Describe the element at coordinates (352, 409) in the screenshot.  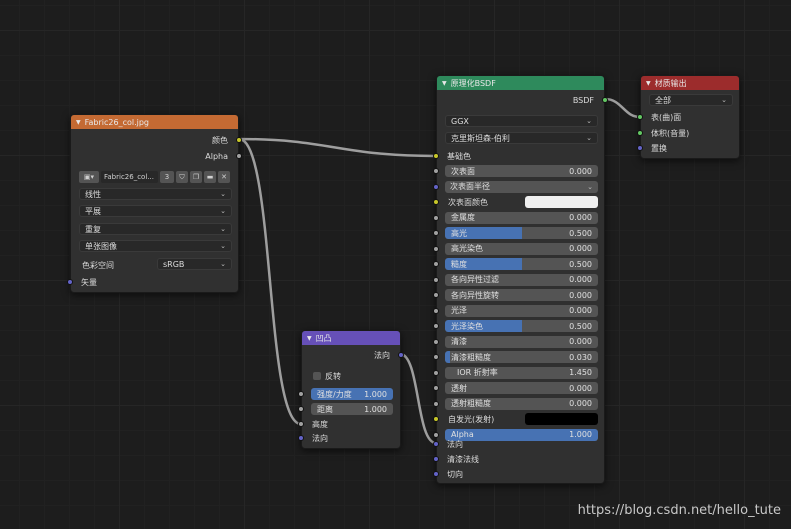
I see `distance-field: 距离 1.000` at that location.